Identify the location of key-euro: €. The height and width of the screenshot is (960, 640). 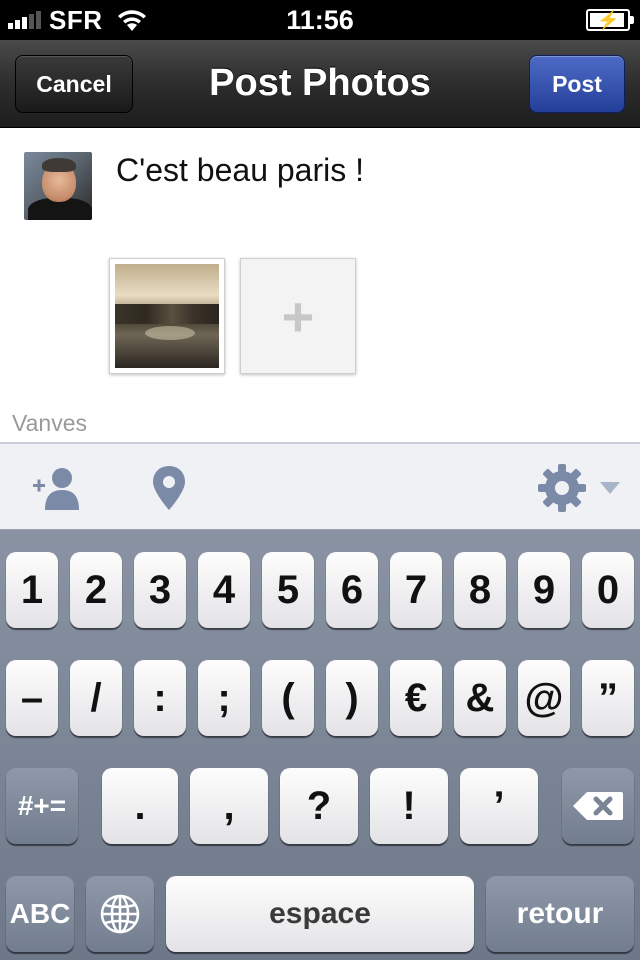
(416, 698).